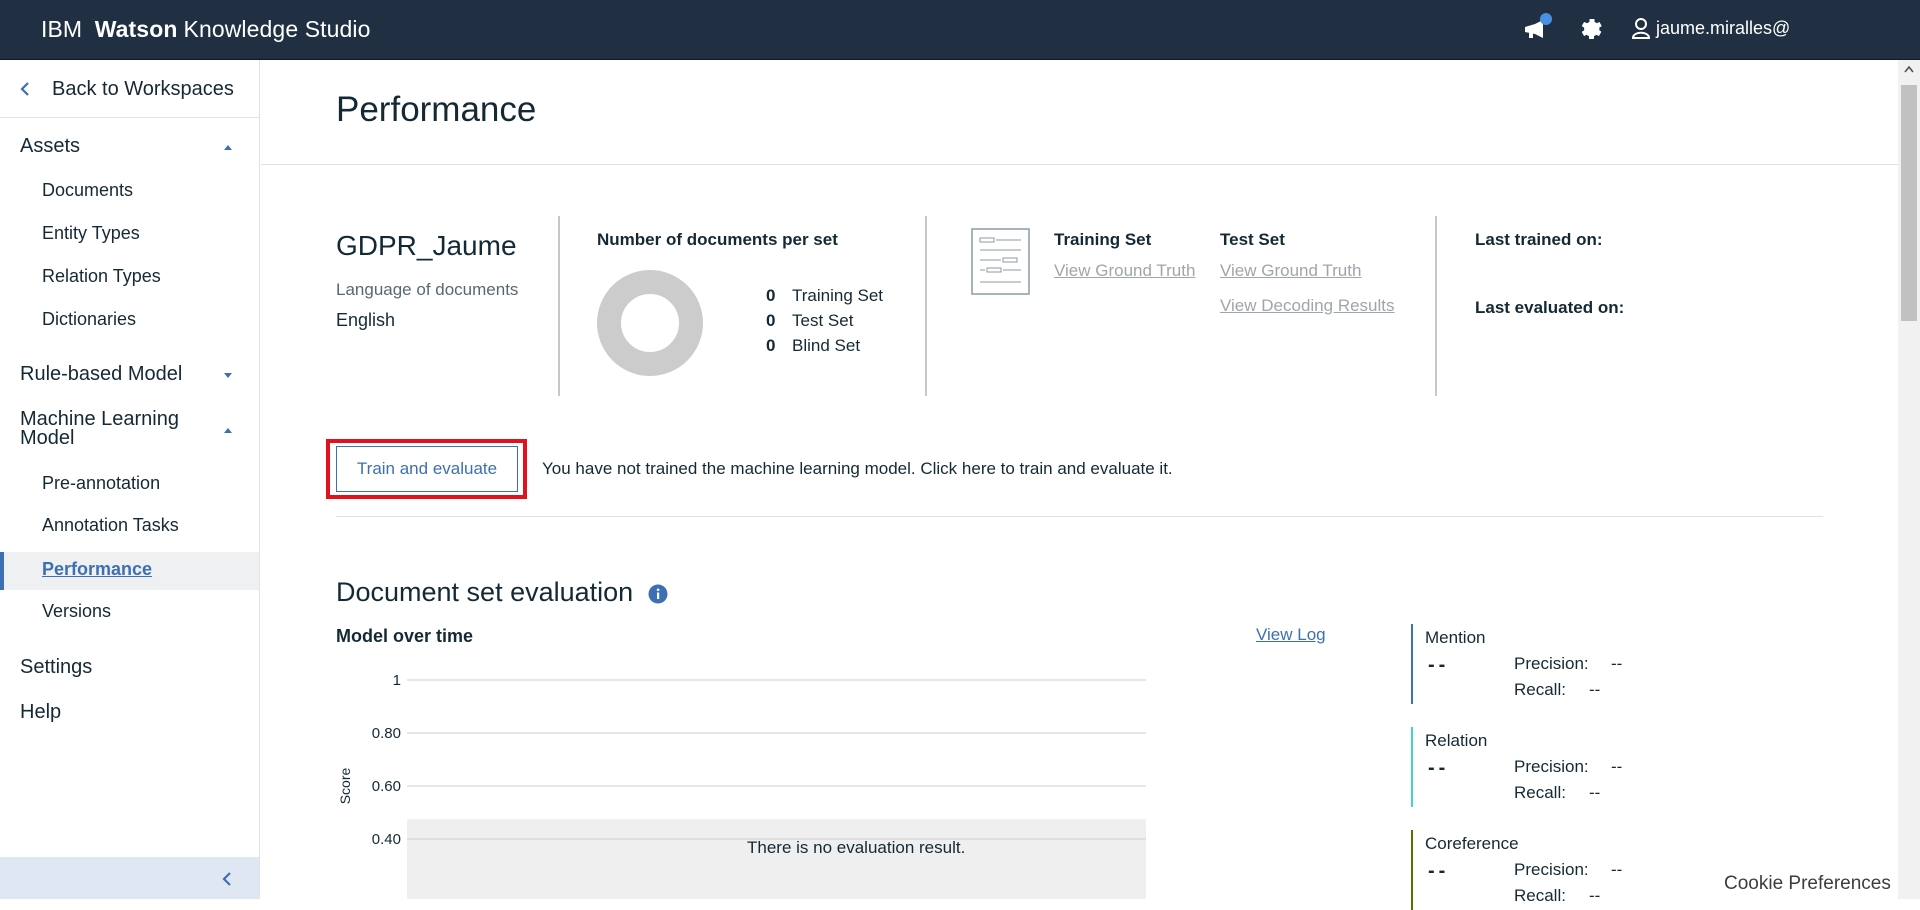  I want to click on back-label: Back to Workspaces, so click(143, 89).